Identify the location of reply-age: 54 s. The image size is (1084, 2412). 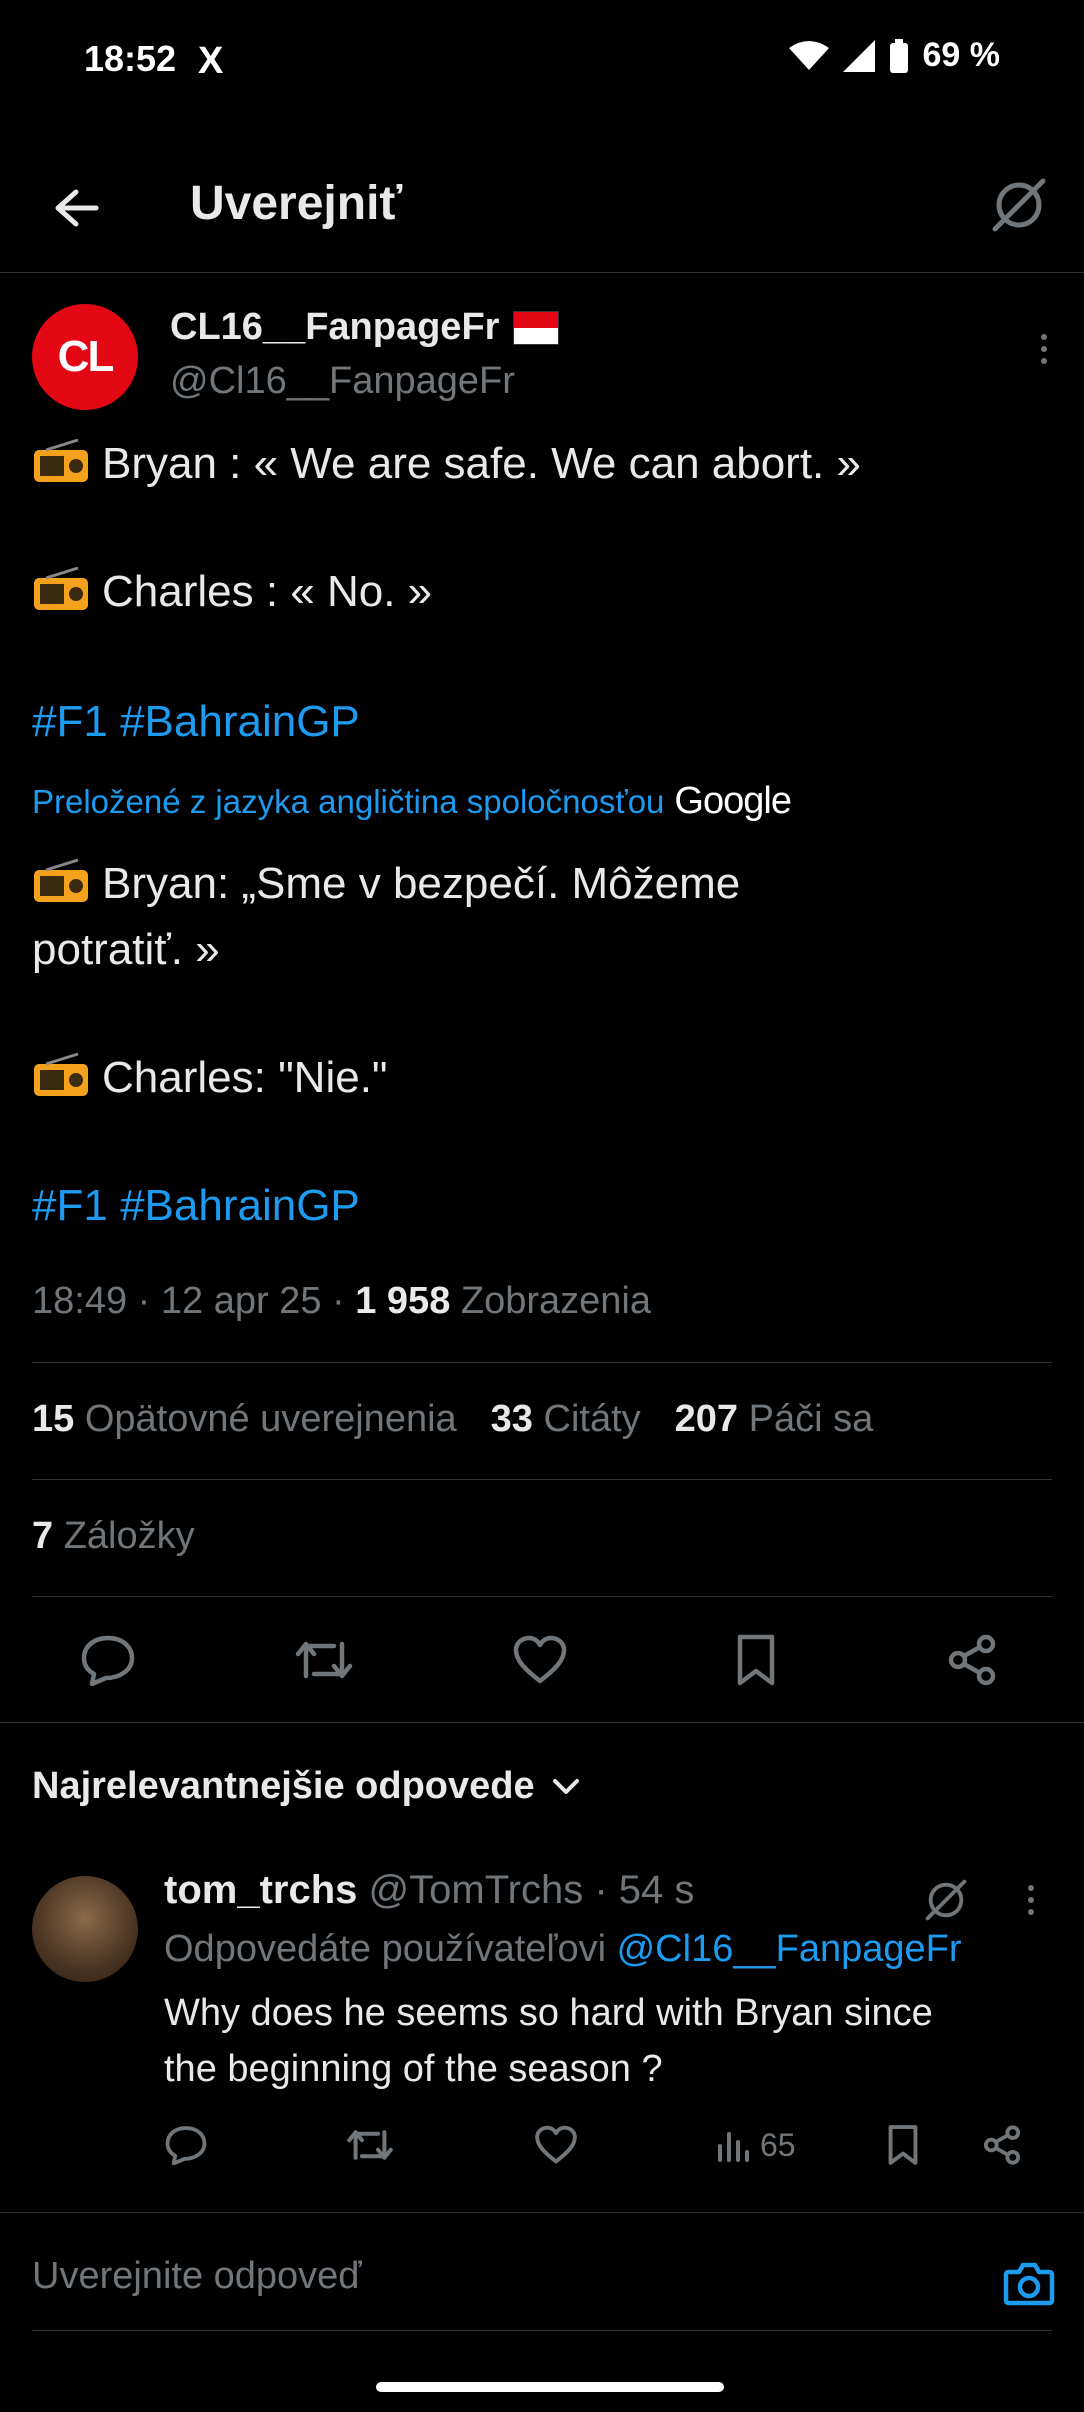
(656, 1890).